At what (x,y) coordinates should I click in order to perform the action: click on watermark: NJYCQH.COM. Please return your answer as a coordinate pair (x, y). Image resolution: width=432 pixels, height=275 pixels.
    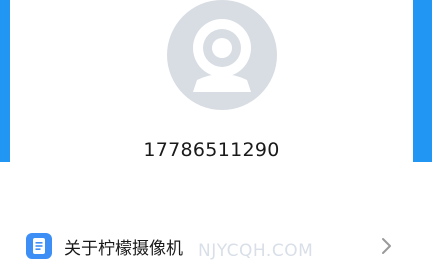
    Looking at the image, I should click on (256, 251).